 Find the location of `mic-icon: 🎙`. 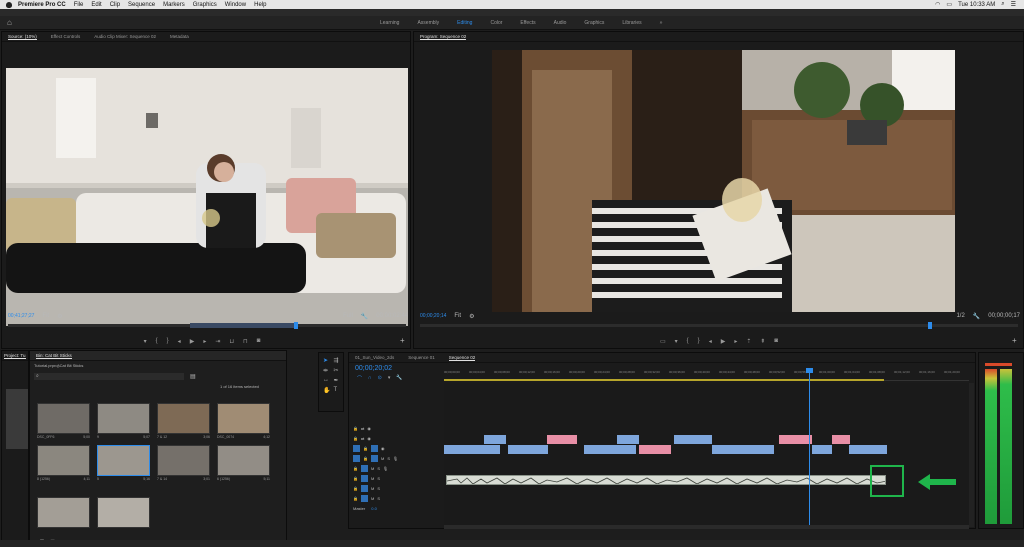

mic-icon: 🎙 is located at coordinates (395, 458).